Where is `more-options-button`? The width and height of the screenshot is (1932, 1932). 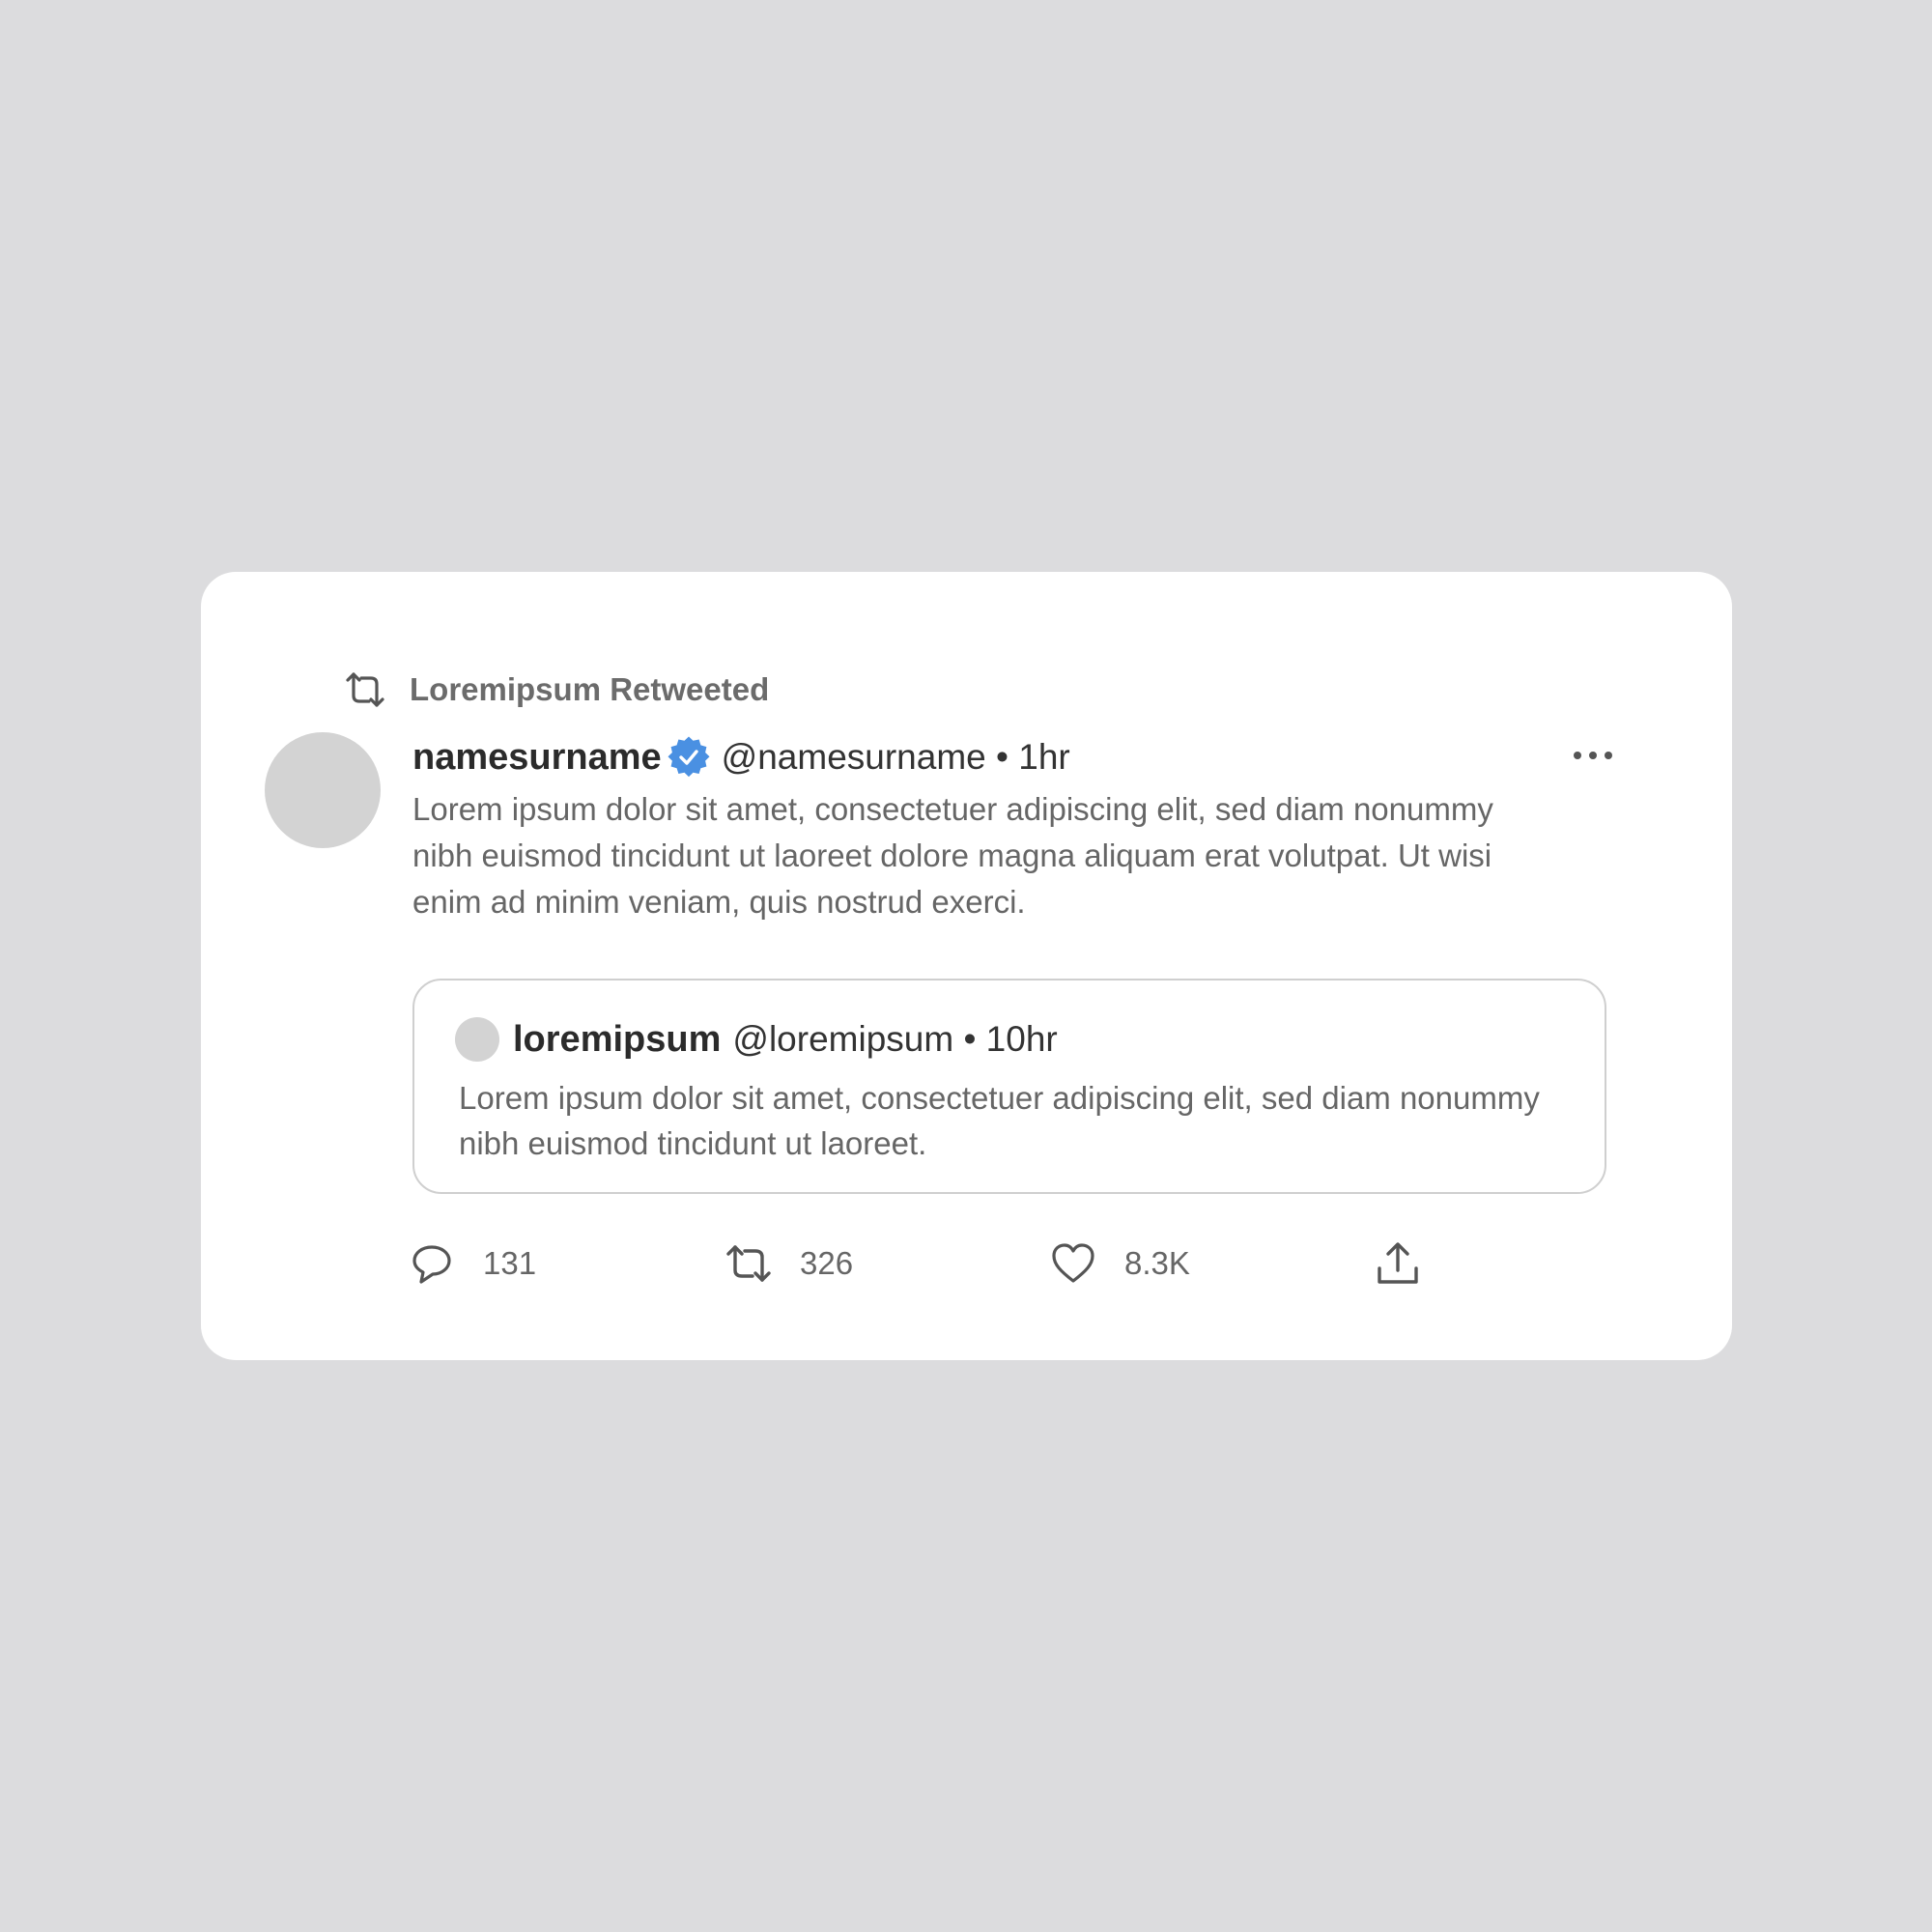
more-options-button is located at coordinates (1593, 757).